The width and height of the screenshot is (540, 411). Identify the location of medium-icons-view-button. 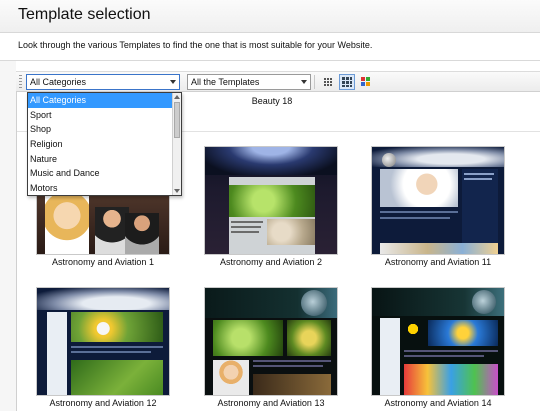
(347, 82).